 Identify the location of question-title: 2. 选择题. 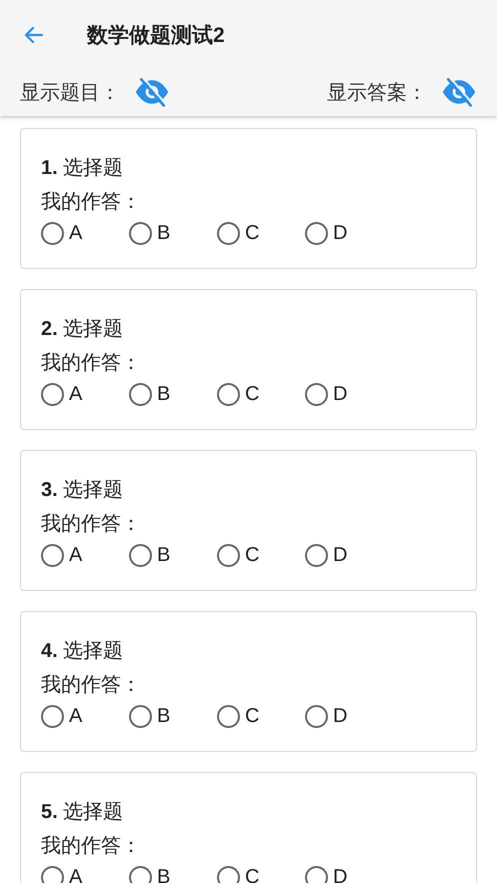
(82, 329).